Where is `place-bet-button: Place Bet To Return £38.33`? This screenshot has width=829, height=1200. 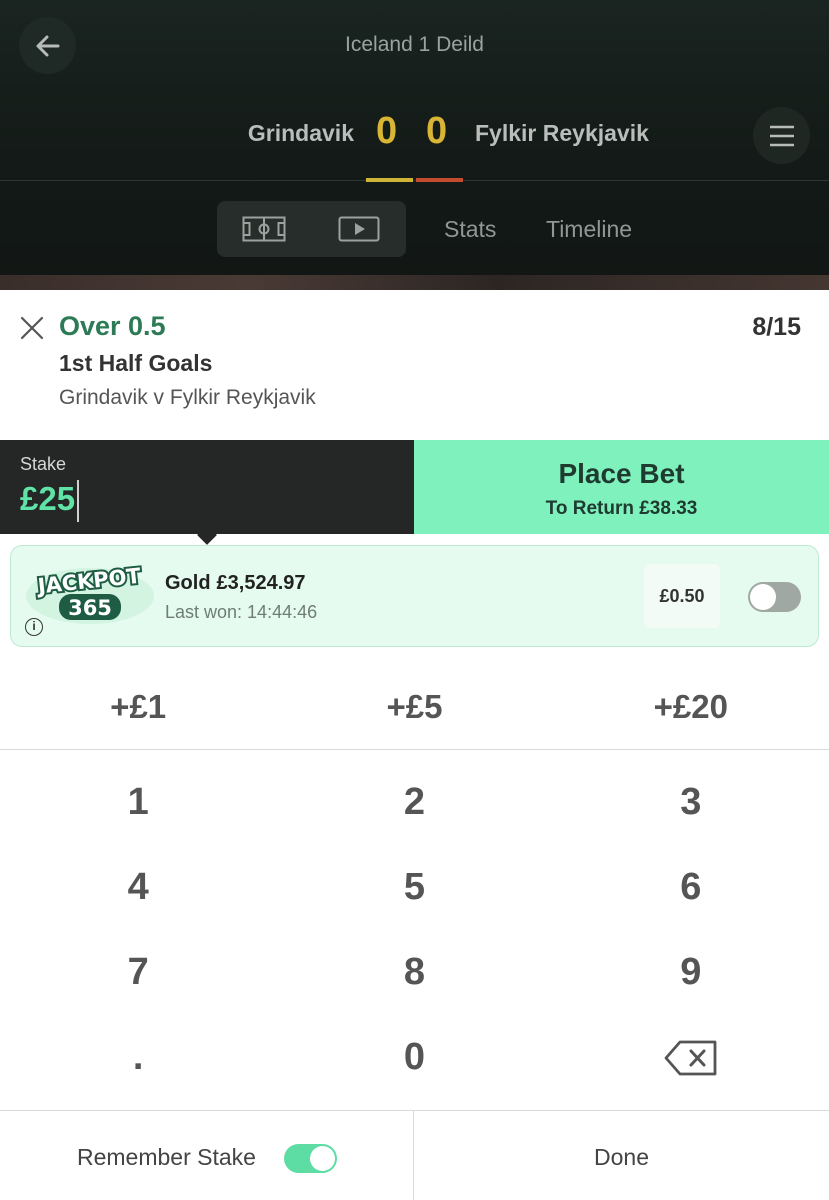
place-bet-button: Place Bet To Return £38.33 is located at coordinates (621, 487).